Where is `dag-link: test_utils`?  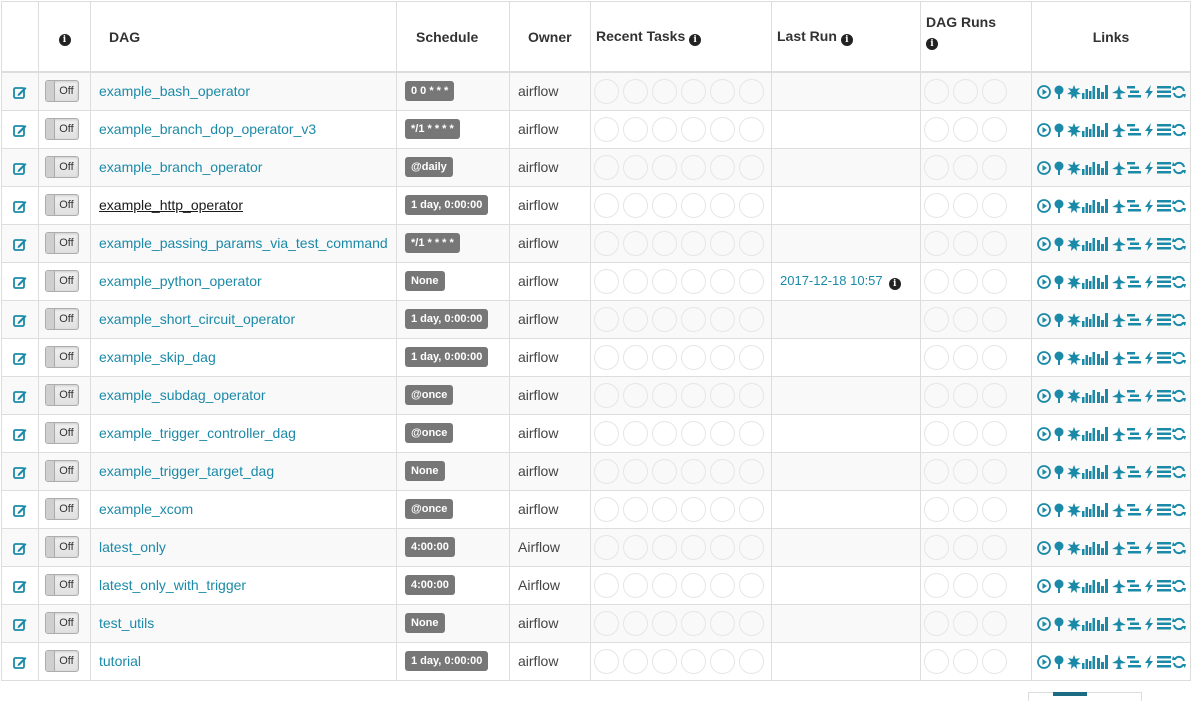 dag-link: test_utils is located at coordinates (126, 623).